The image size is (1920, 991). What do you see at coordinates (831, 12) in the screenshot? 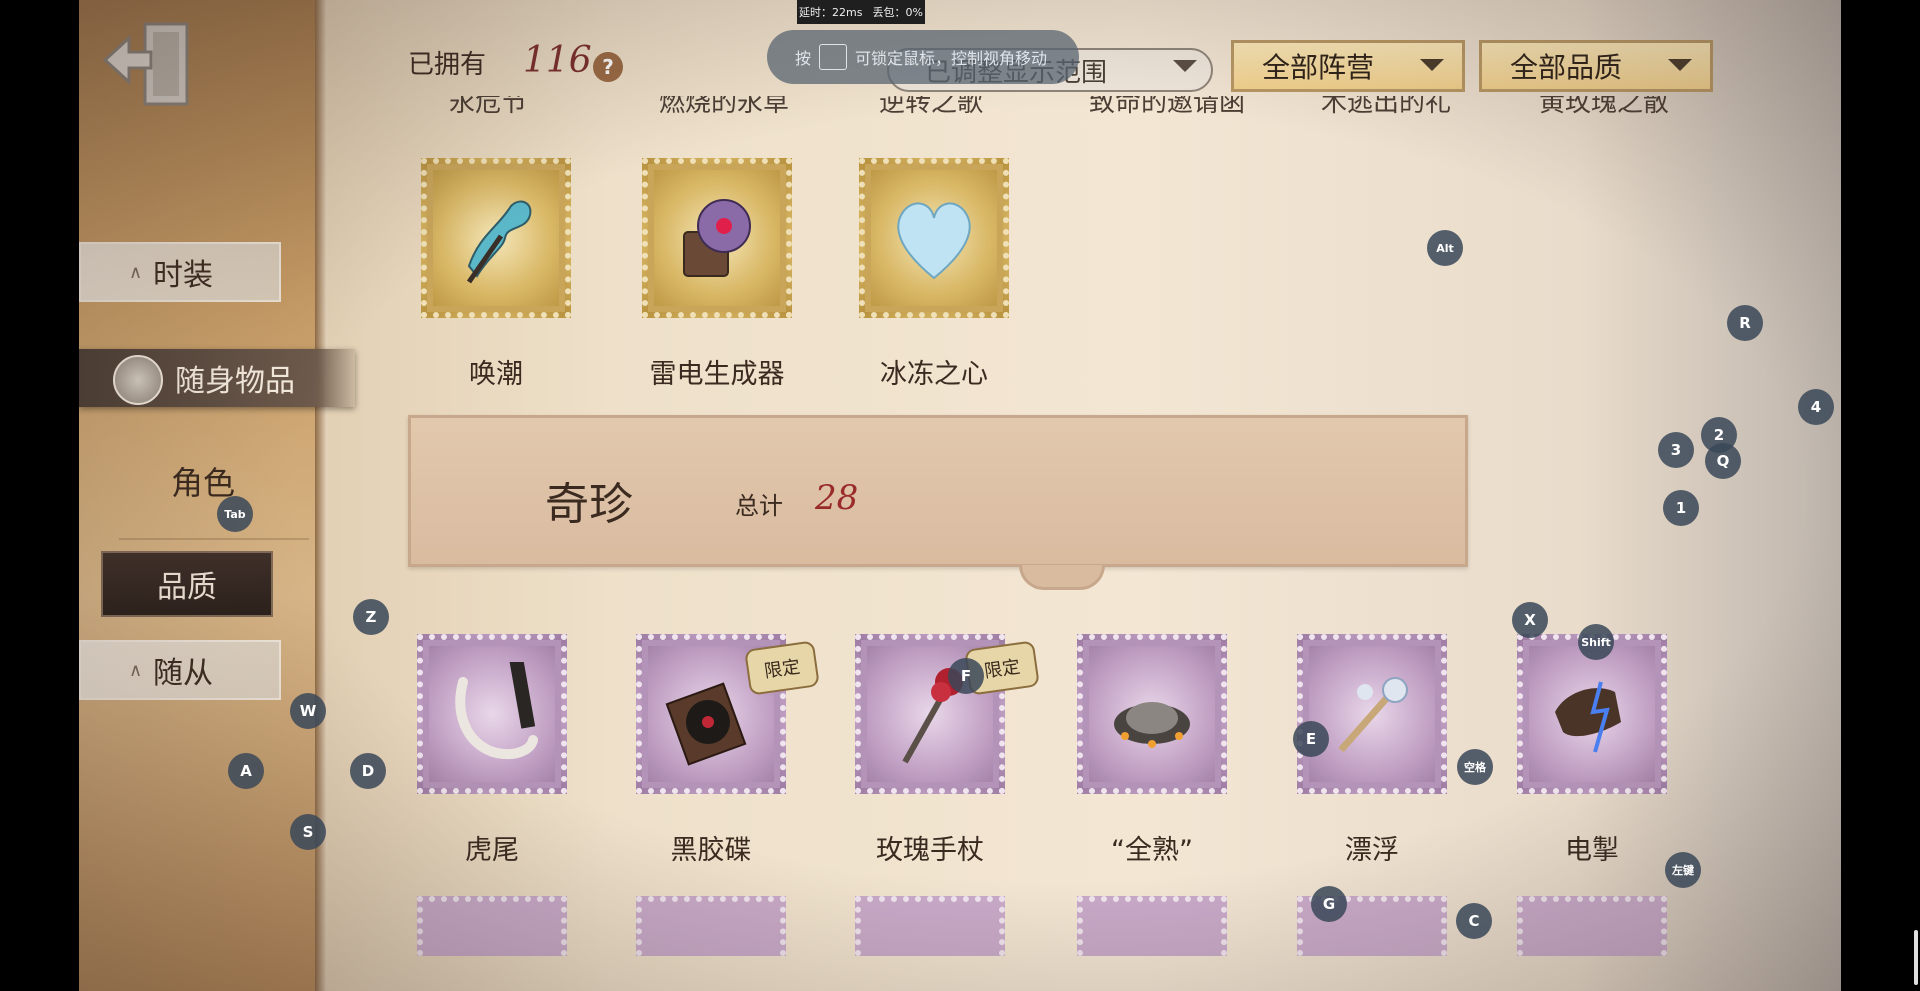
I see `latency-text: 延时：22ms` at bounding box center [831, 12].